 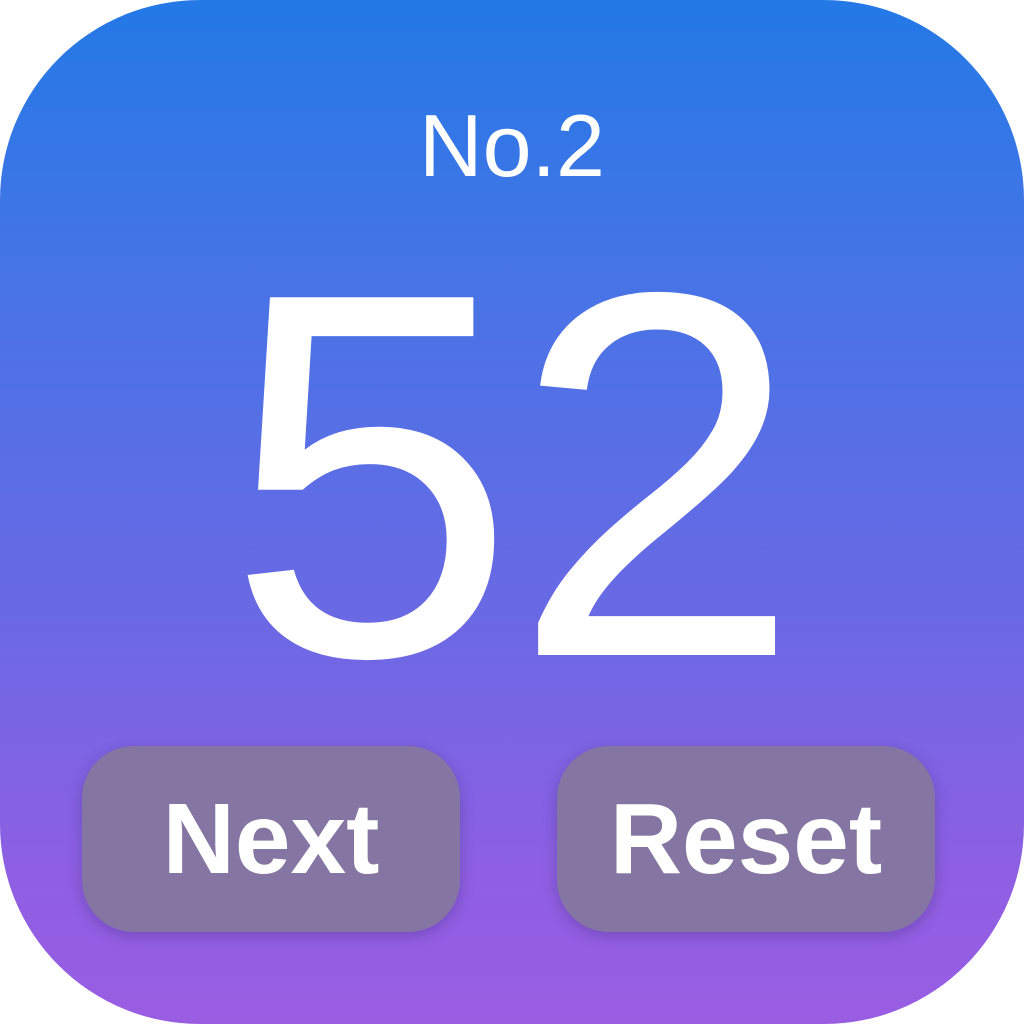 I want to click on counter-label: No.2, so click(x=512, y=145).